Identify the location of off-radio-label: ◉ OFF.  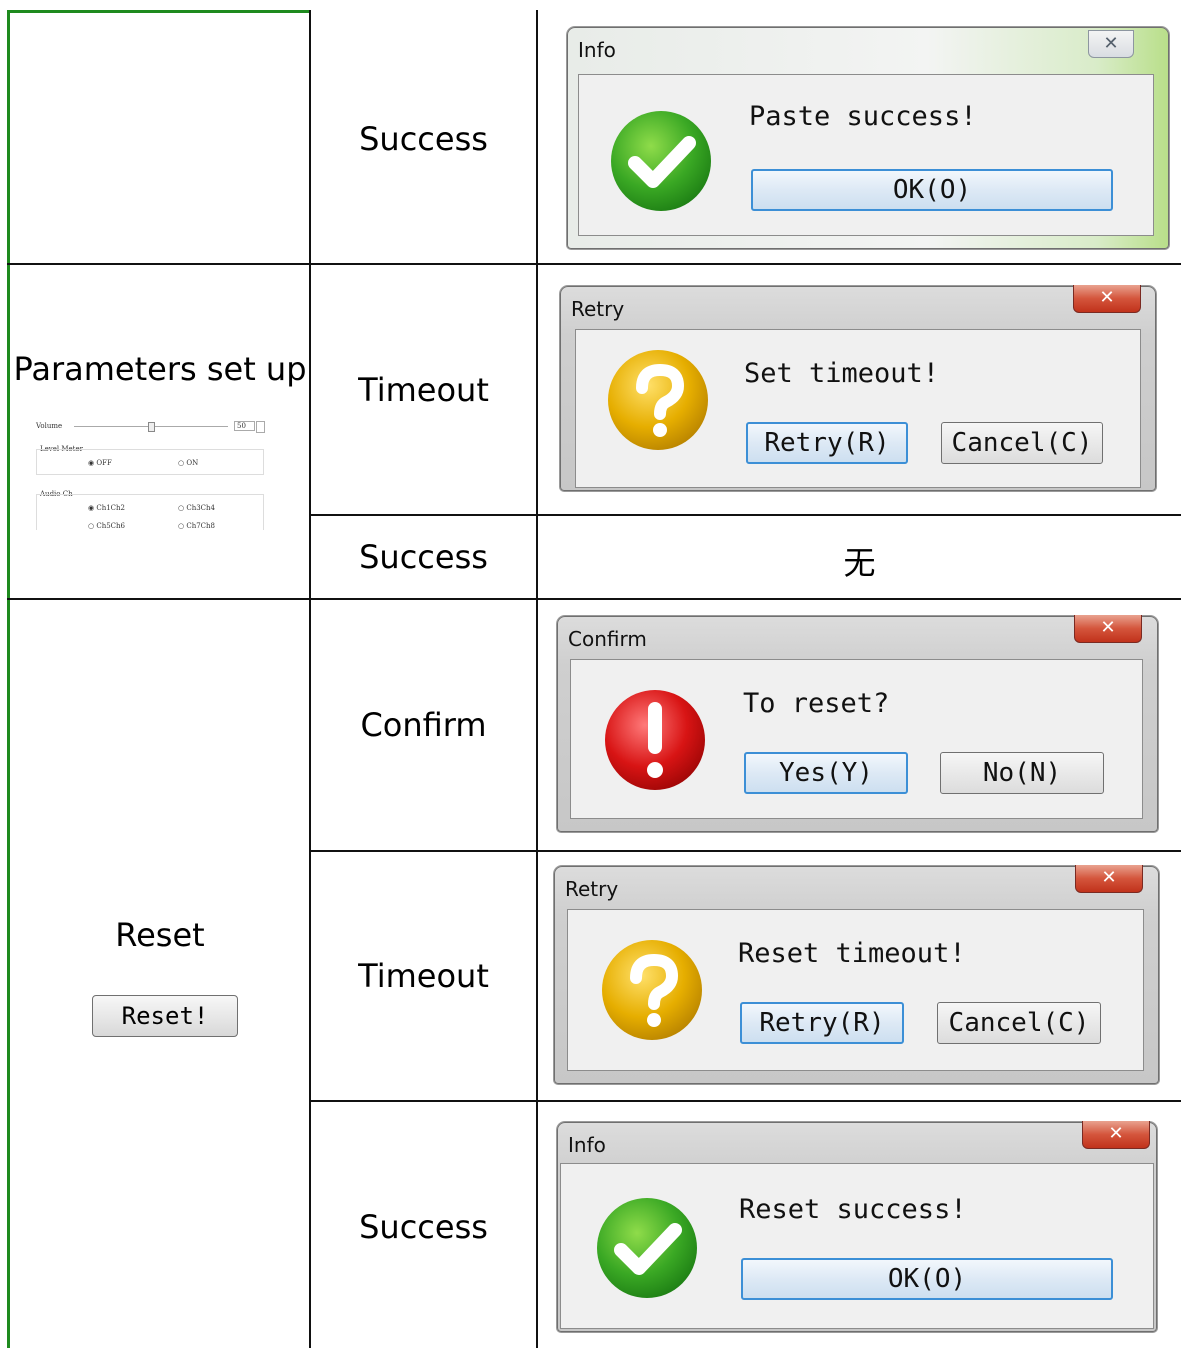
(100, 463).